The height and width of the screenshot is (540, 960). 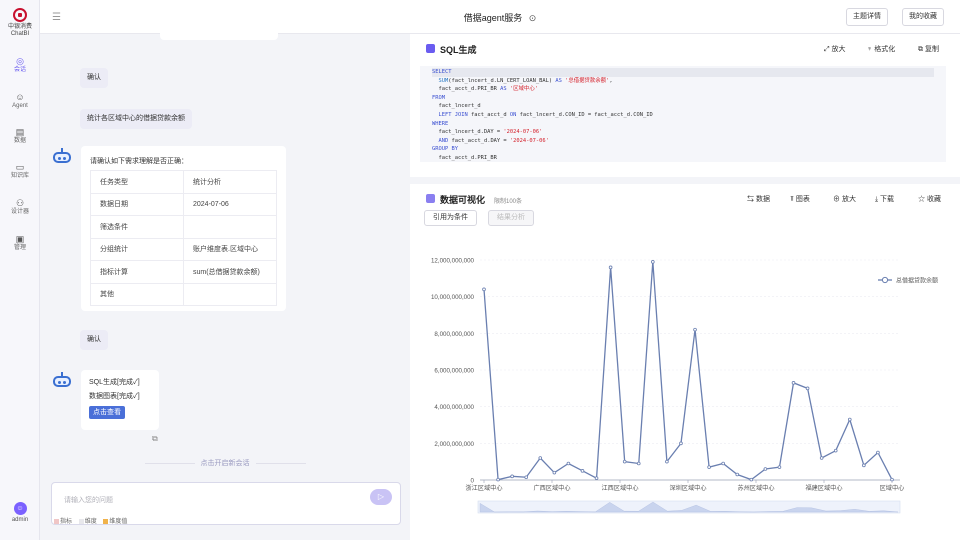 What do you see at coordinates (487, 132) in the screenshot?
I see `sql-line: fact_lncert_d.DAY = '2024-07-06'` at bounding box center [487, 132].